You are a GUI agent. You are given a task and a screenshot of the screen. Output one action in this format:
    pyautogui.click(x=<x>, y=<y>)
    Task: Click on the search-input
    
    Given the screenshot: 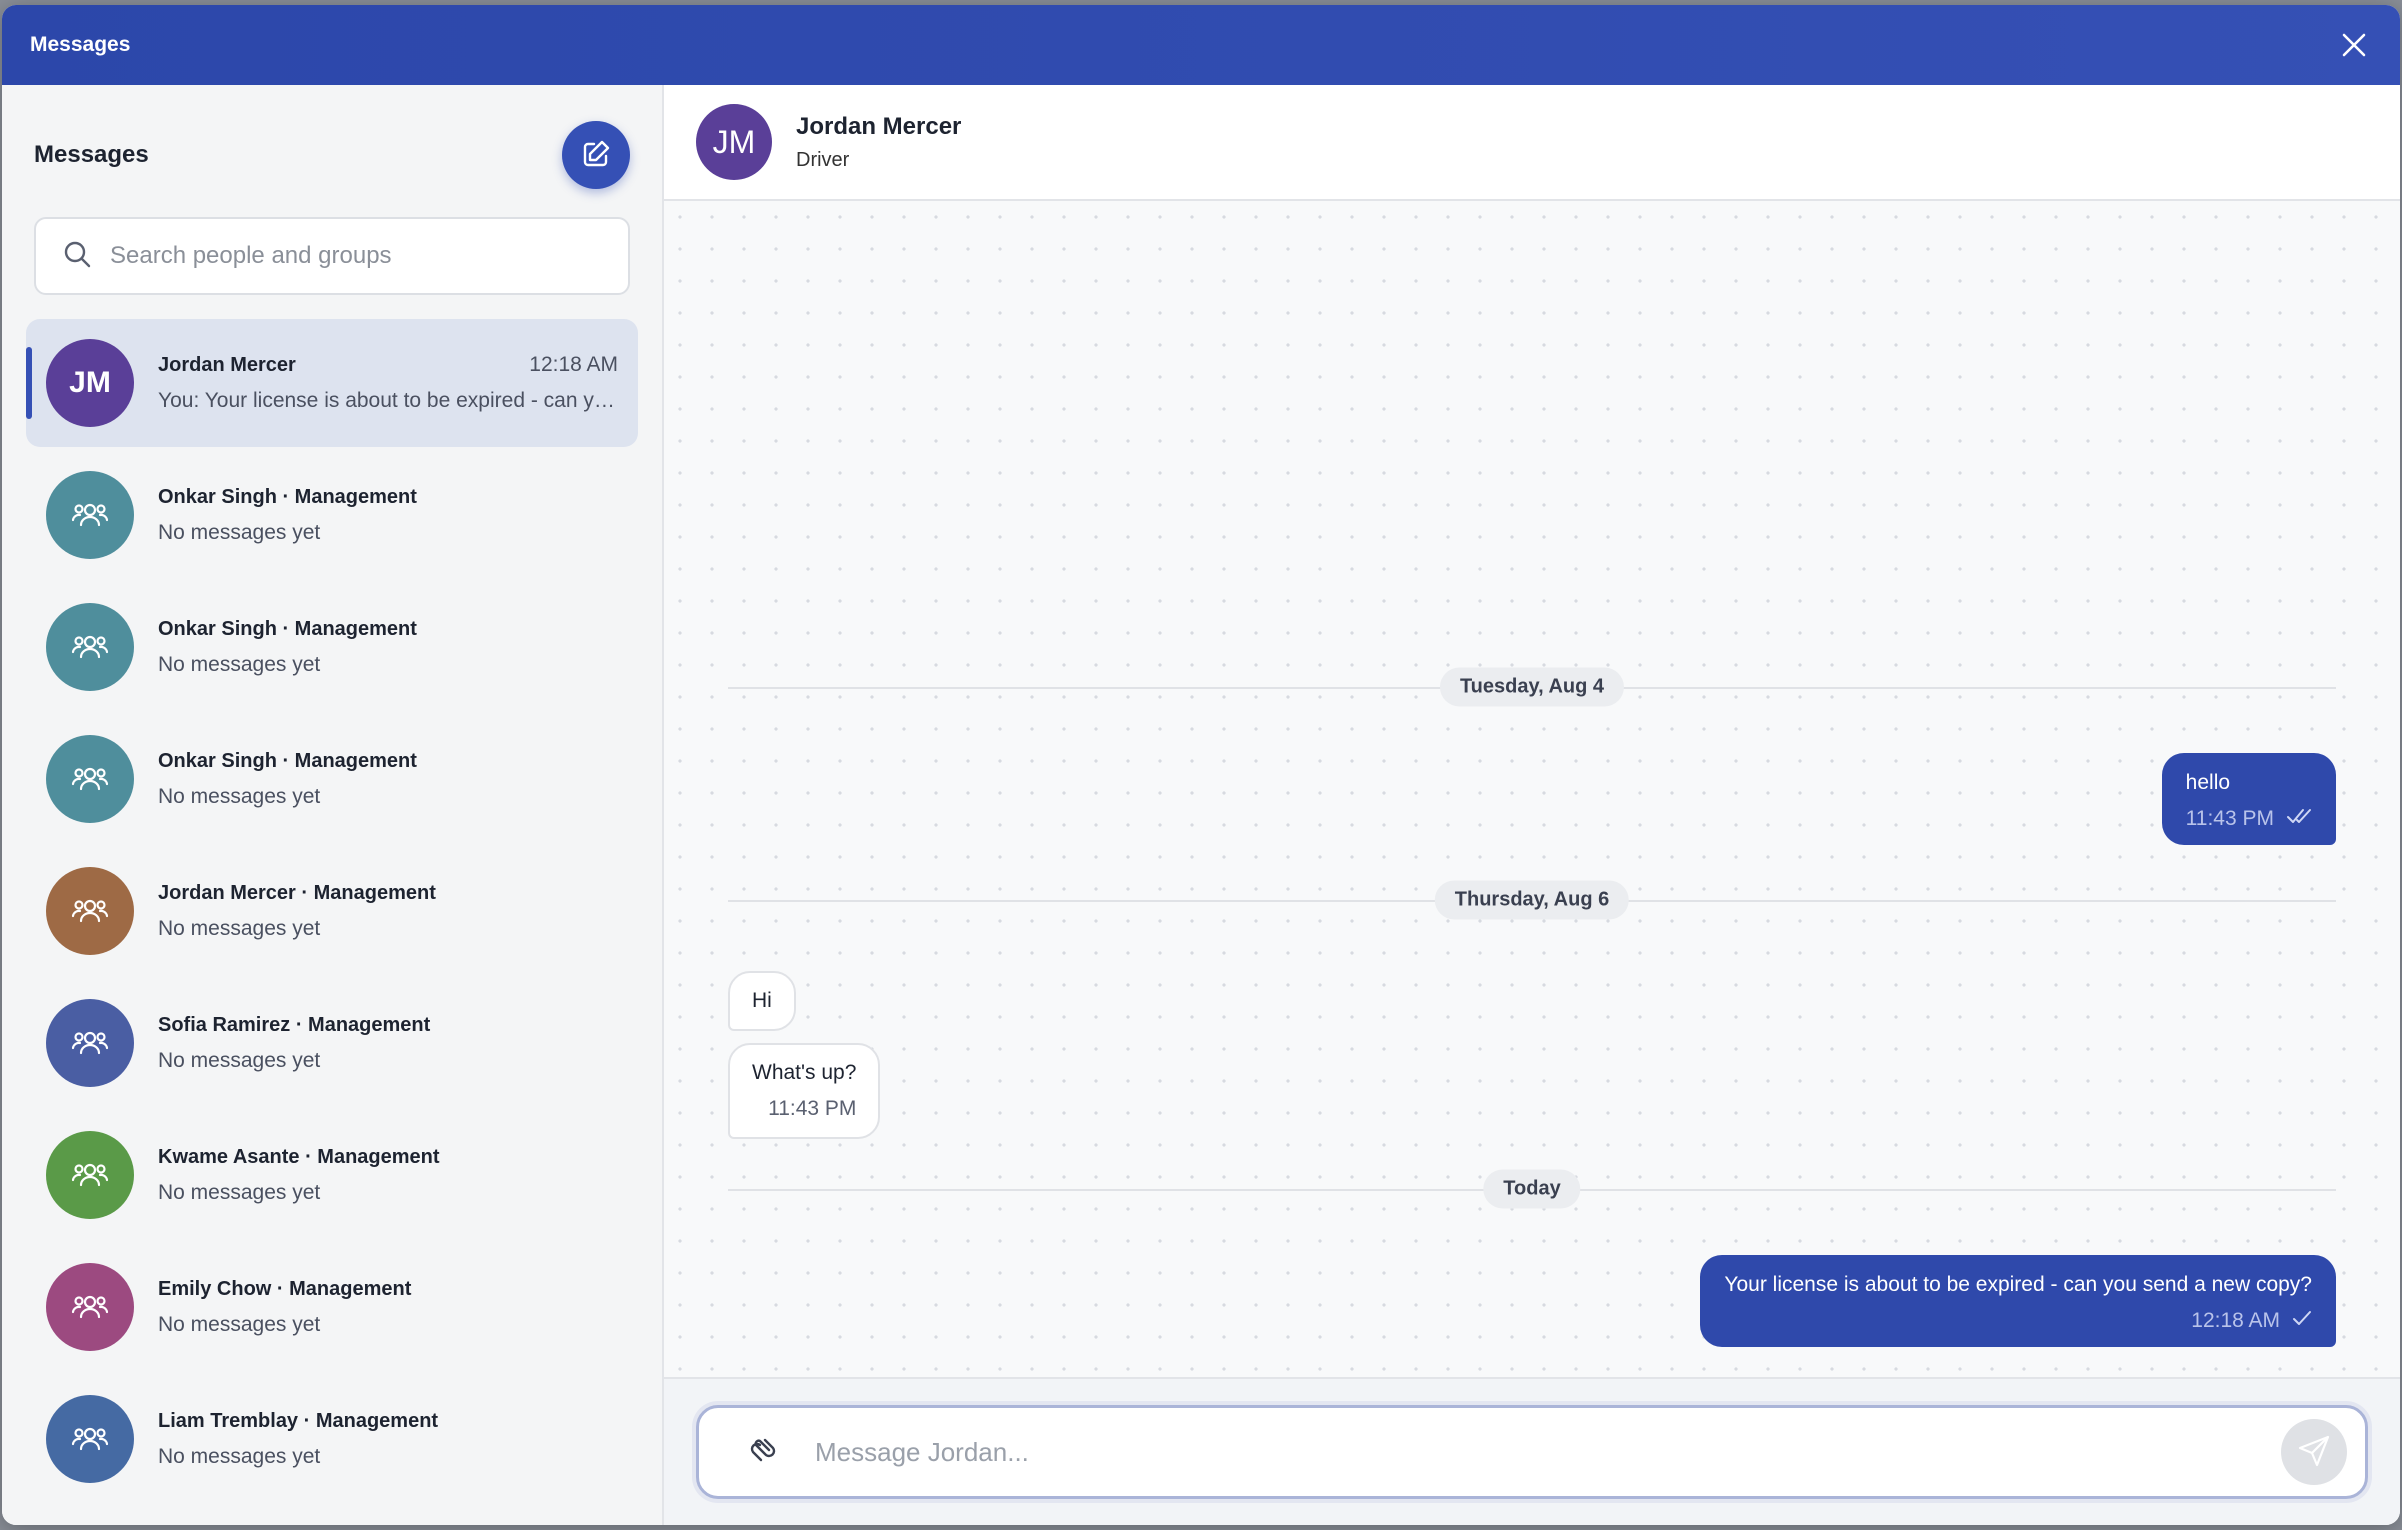 What is the action you would take?
    pyautogui.click(x=356, y=256)
    